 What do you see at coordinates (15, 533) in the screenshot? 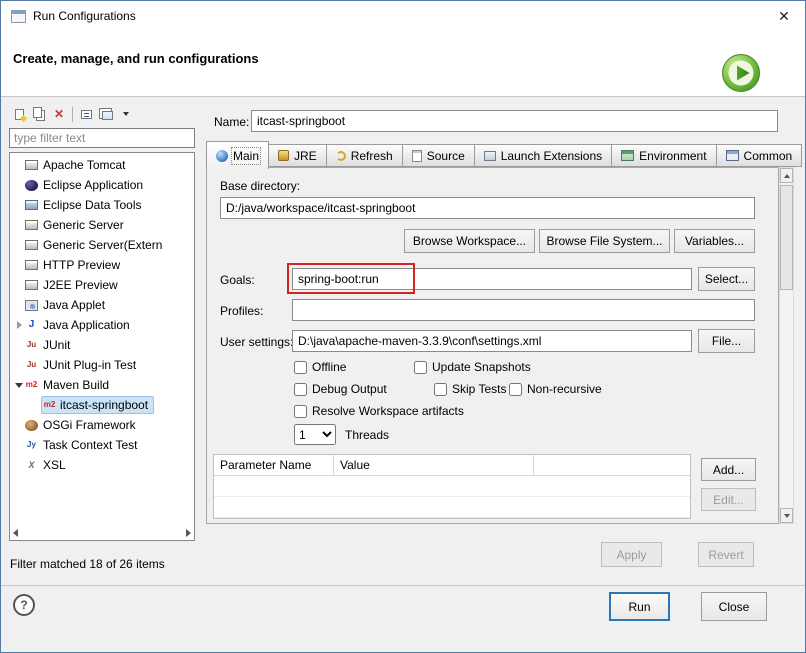
I see `scroll-left-icon` at bounding box center [15, 533].